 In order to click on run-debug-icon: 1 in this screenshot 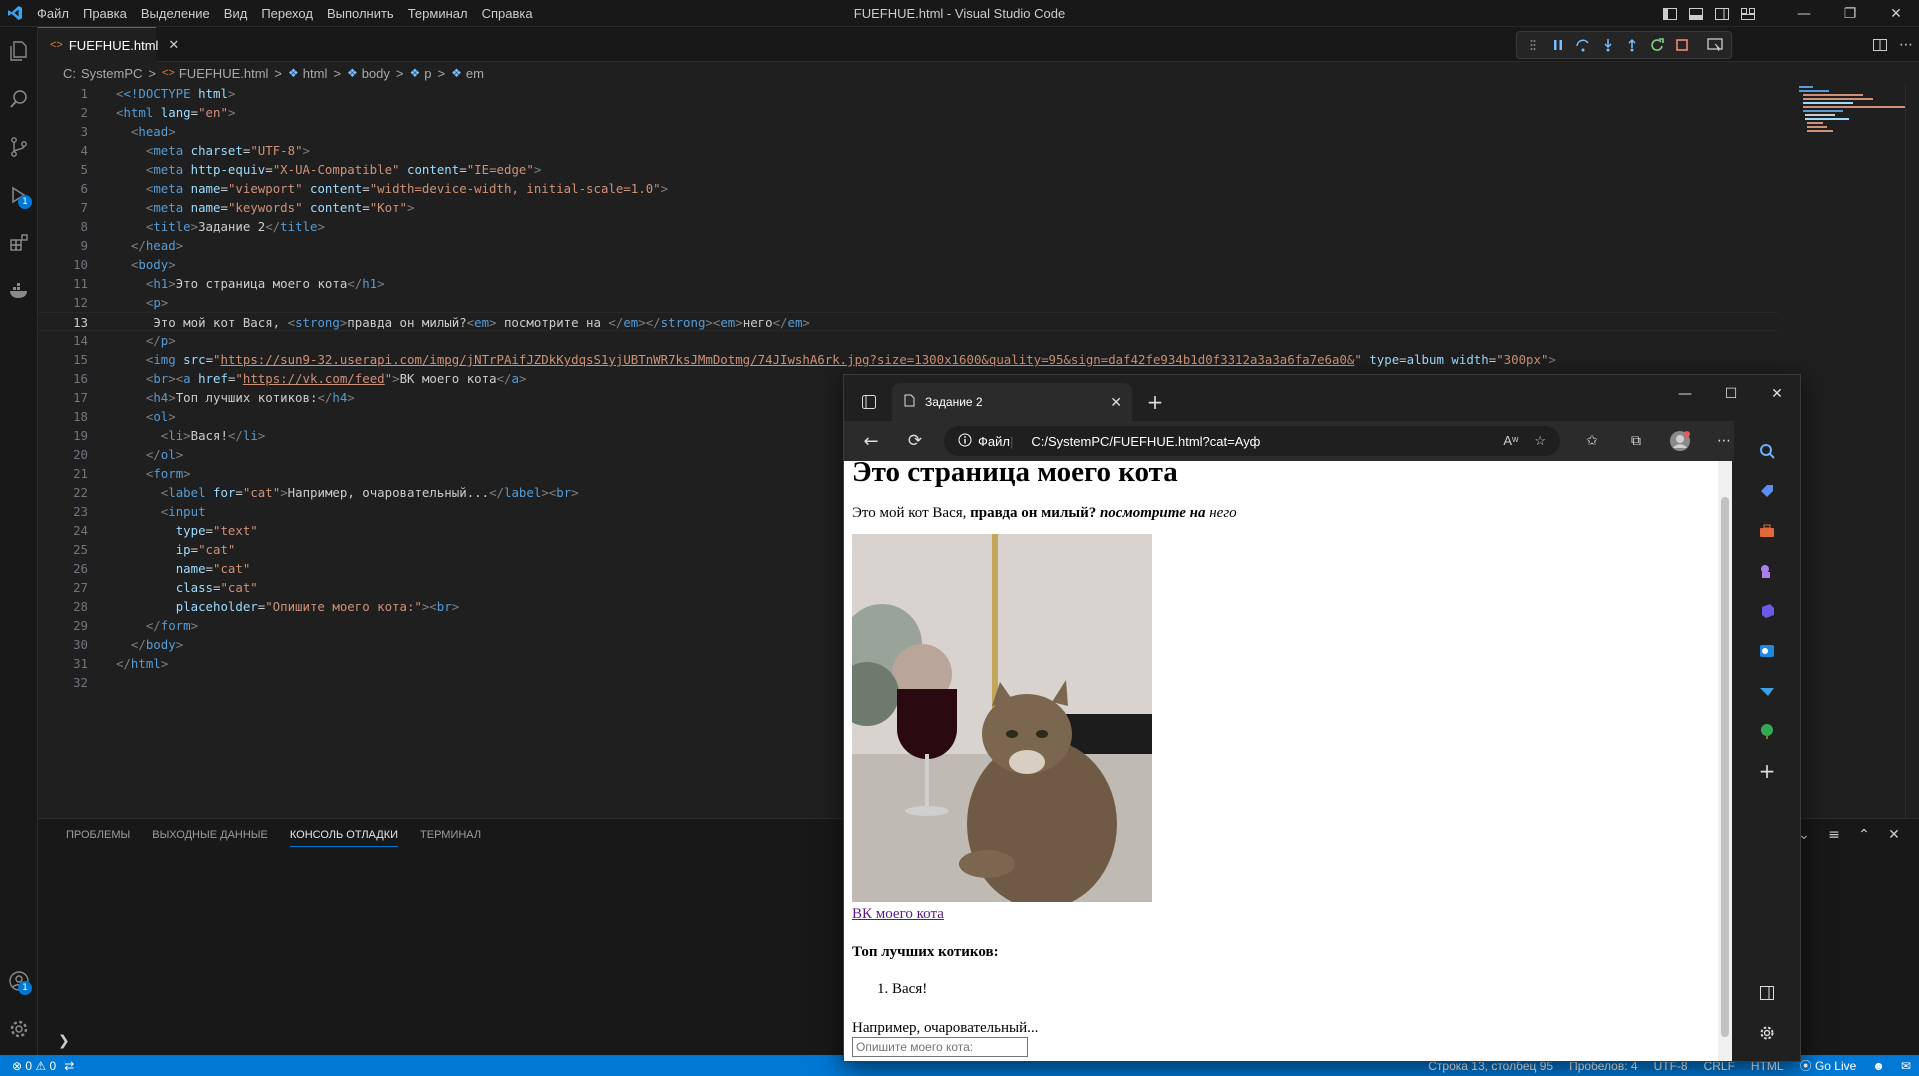, I will do `click(19, 195)`.